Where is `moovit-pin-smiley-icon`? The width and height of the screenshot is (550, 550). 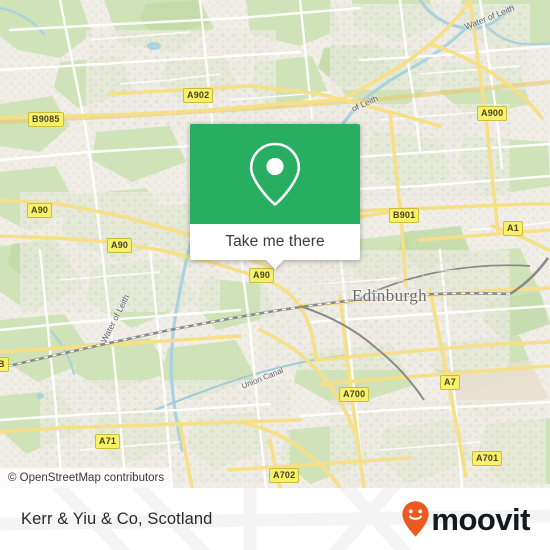 moovit-pin-smiley-icon is located at coordinates (415, 519).